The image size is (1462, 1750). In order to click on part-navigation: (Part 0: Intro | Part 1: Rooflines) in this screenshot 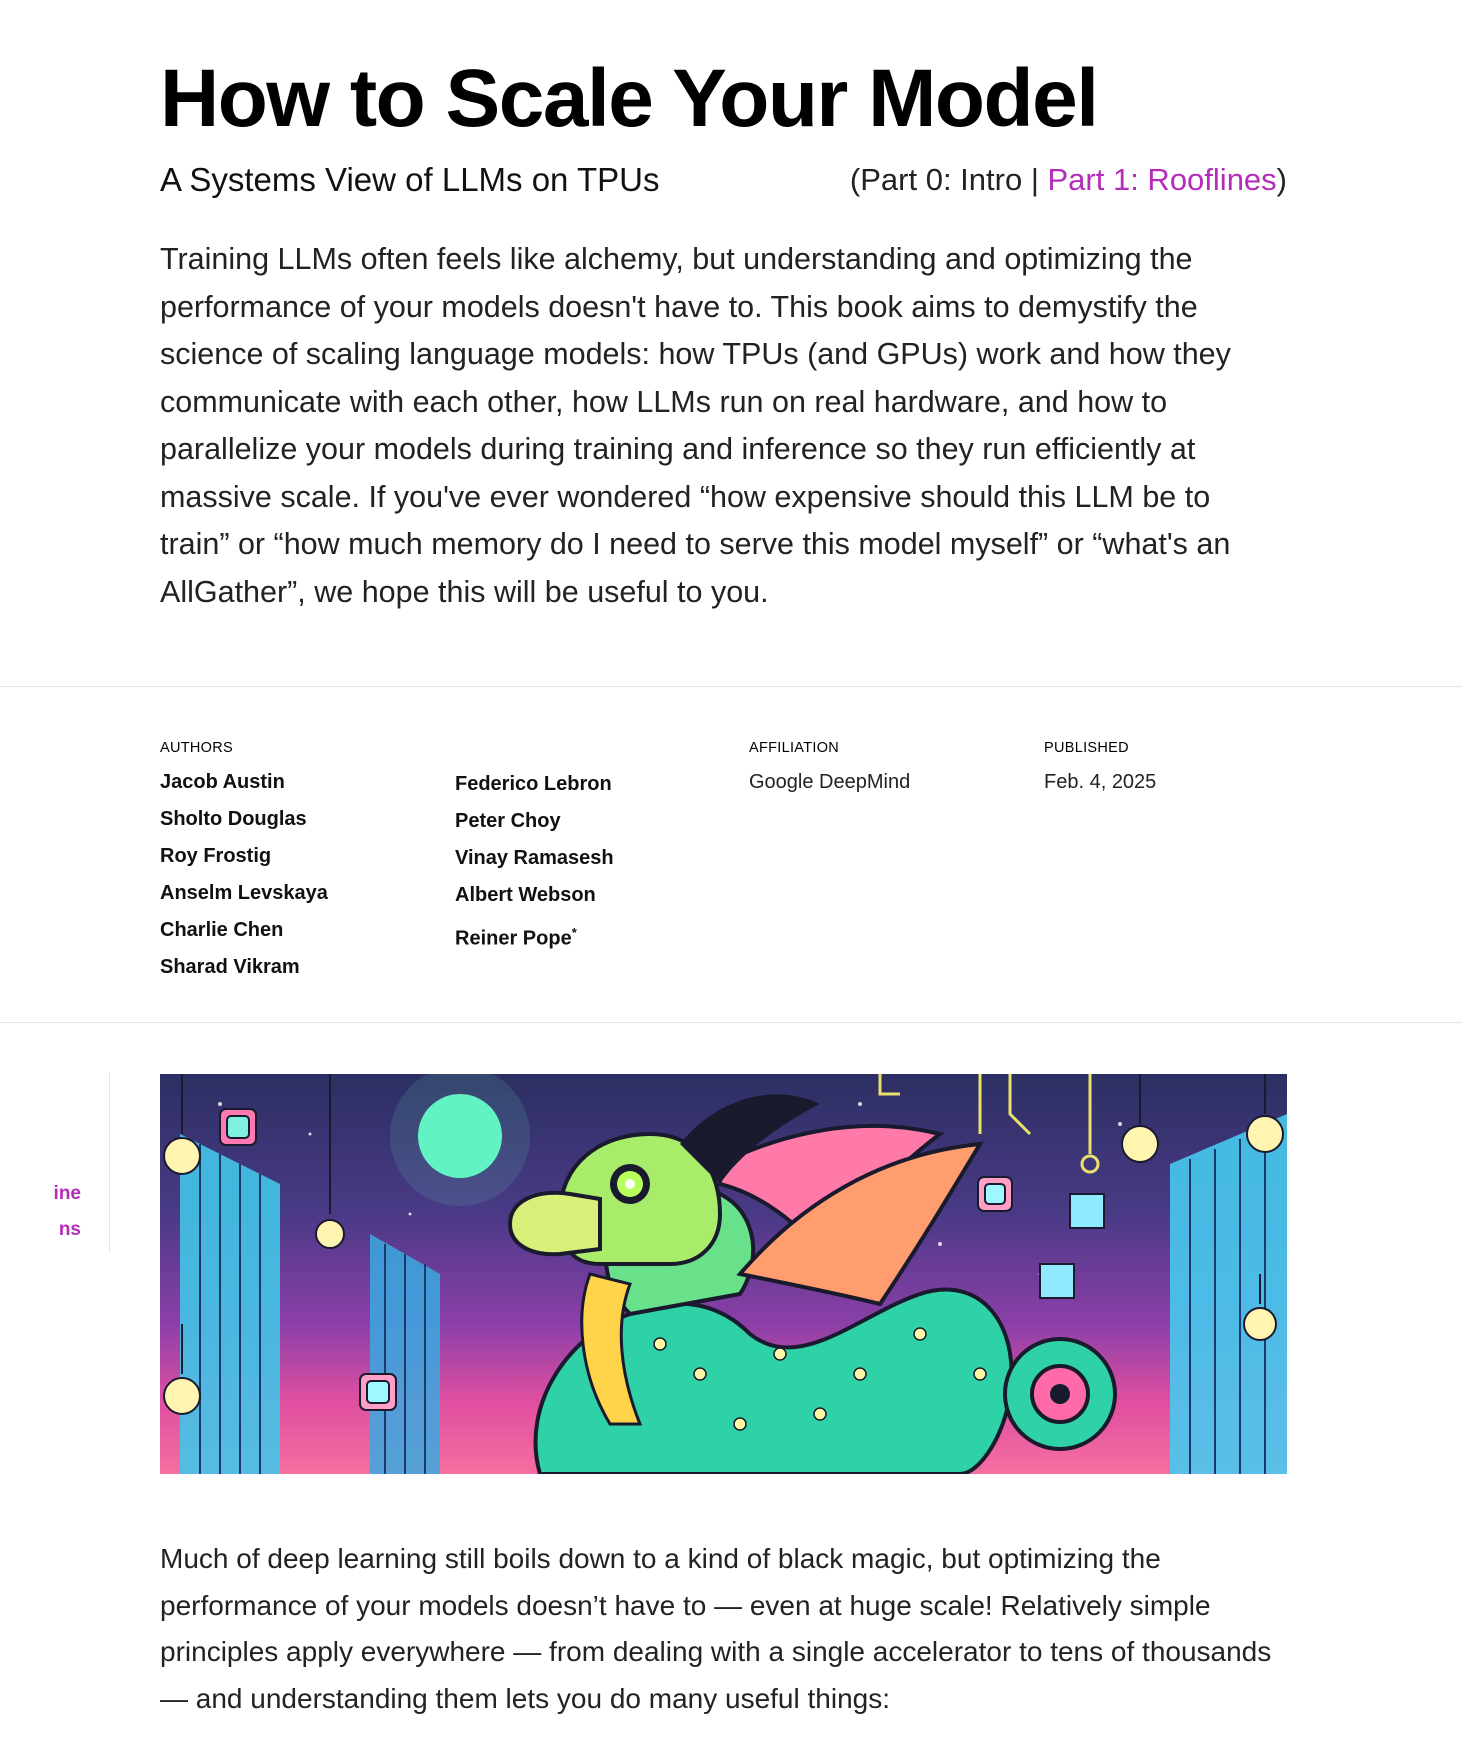, I will do `click(1068, 180)`.